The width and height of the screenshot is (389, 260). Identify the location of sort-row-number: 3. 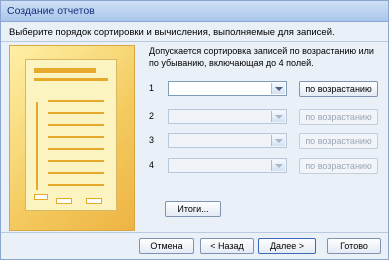
(152, 140).